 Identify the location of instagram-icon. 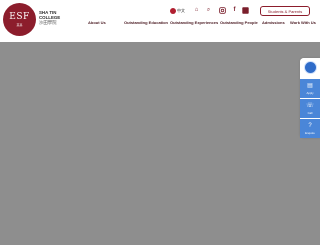
(222, 10).